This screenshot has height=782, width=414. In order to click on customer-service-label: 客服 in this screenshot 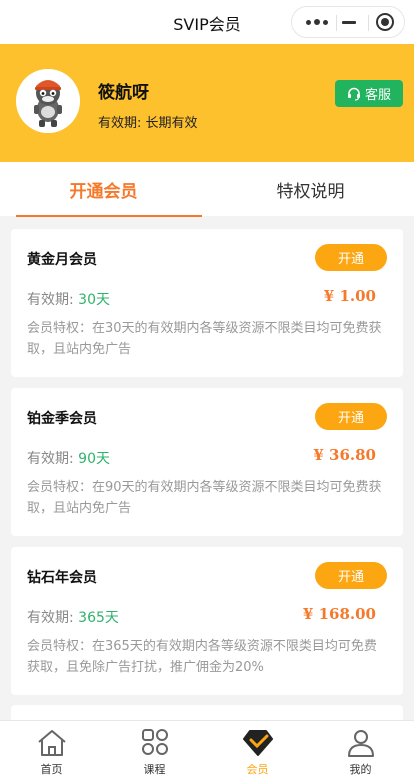, I will do `click(377, 95)`.